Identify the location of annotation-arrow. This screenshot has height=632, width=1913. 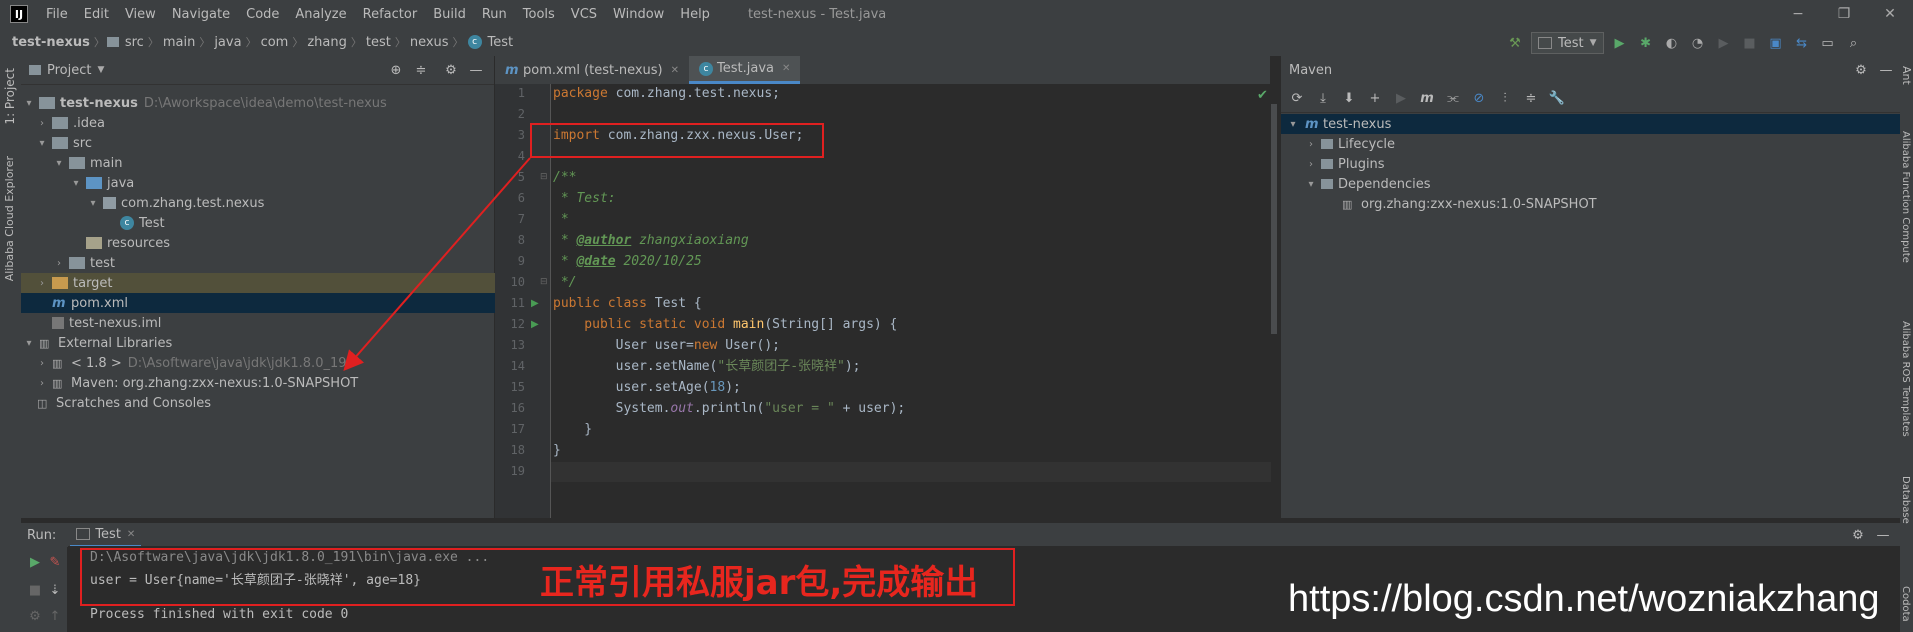
(437, 264).